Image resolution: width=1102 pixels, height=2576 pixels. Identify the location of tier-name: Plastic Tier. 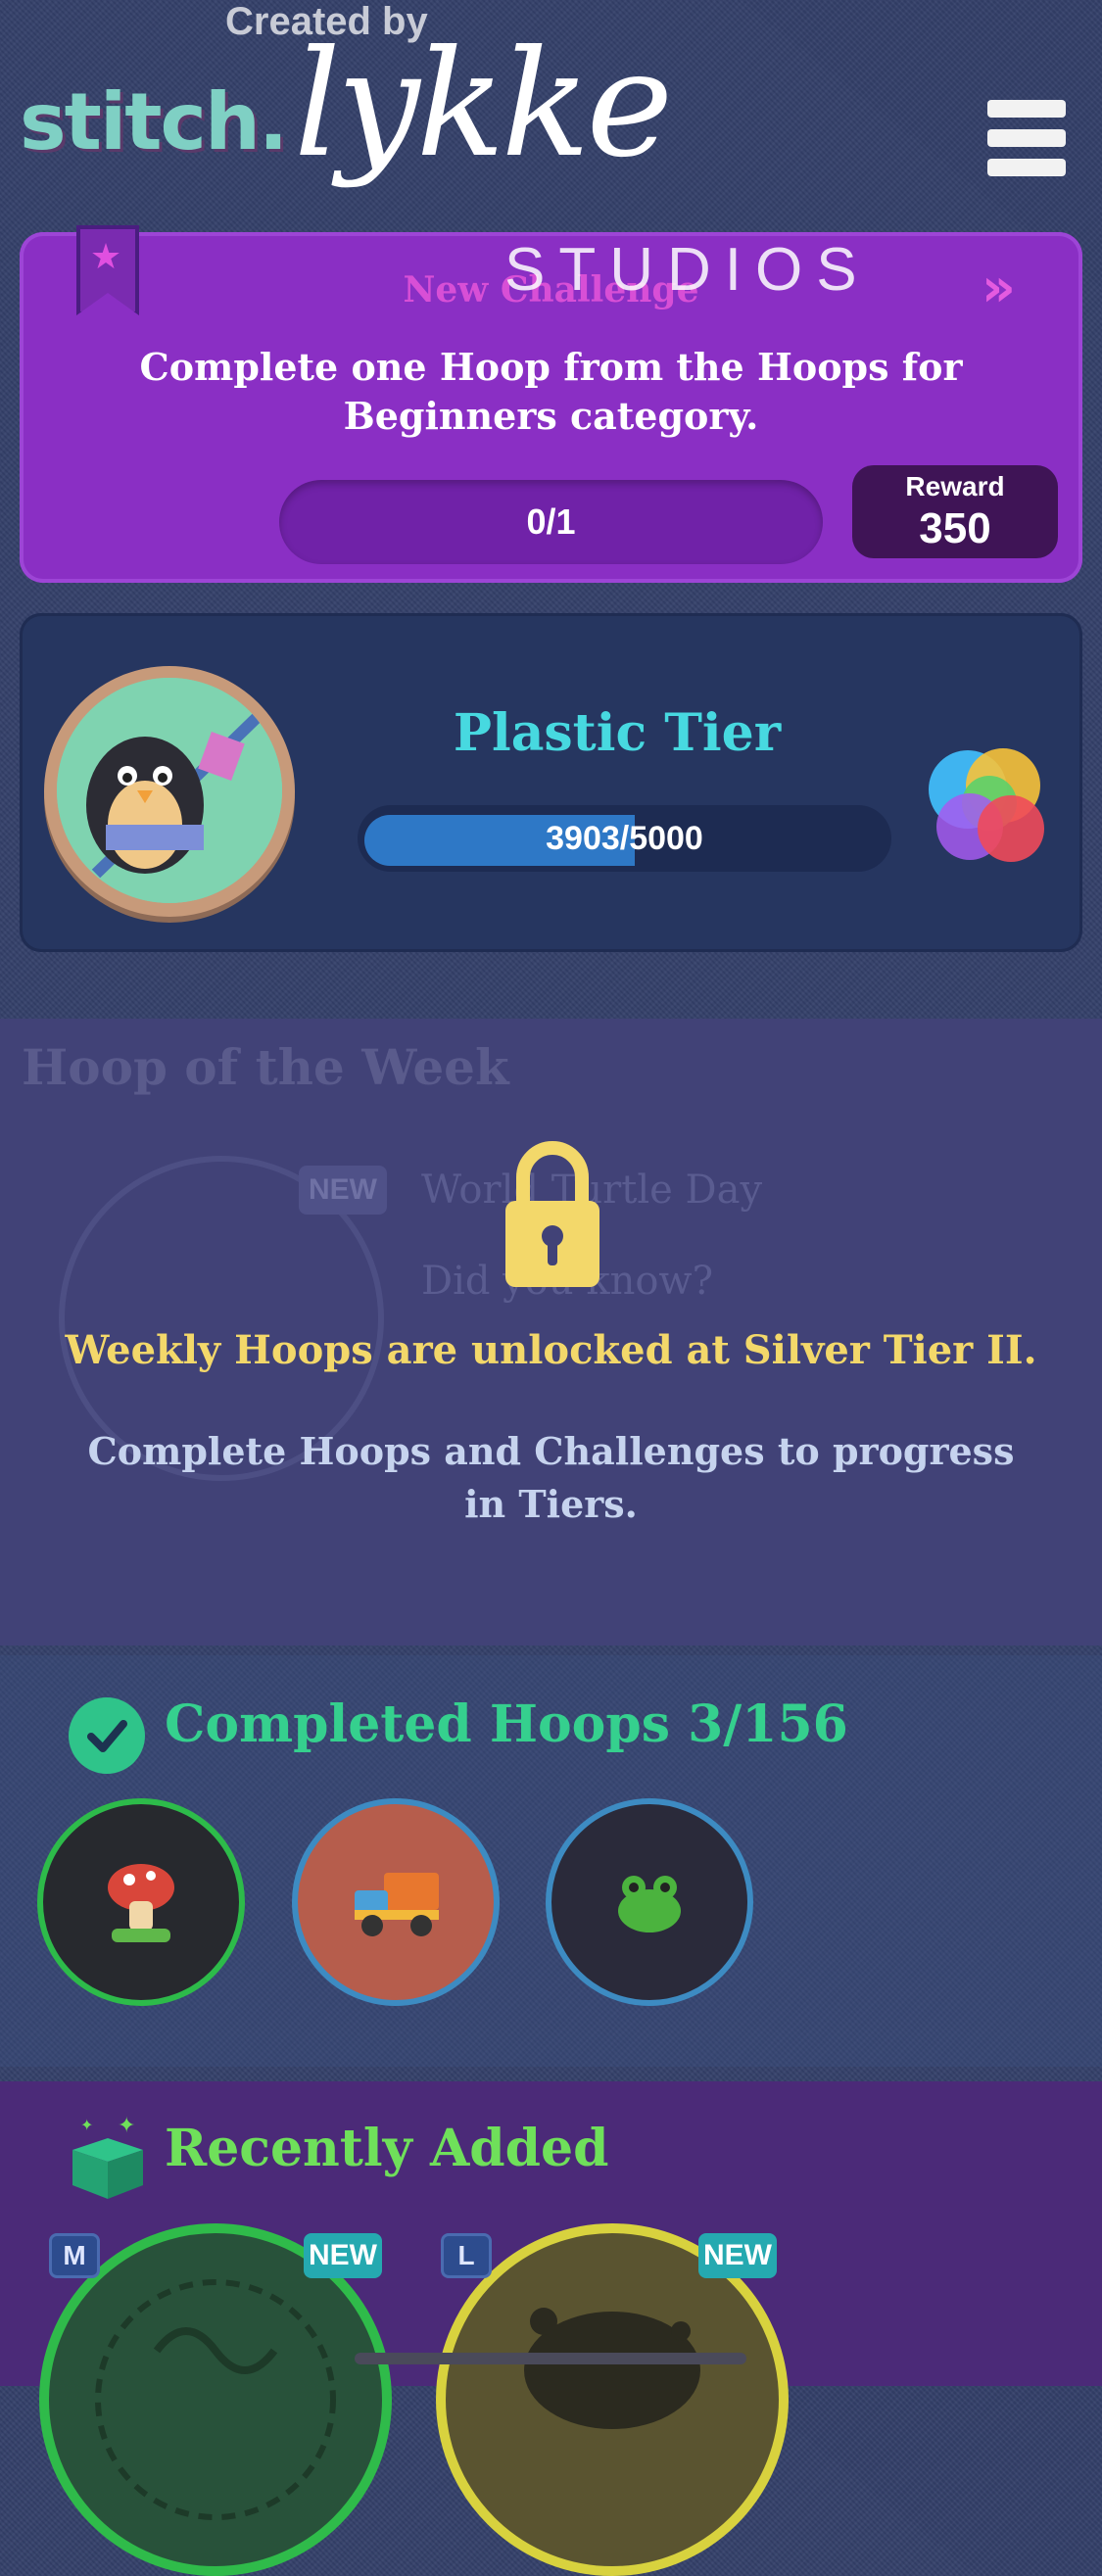
(617, 733).